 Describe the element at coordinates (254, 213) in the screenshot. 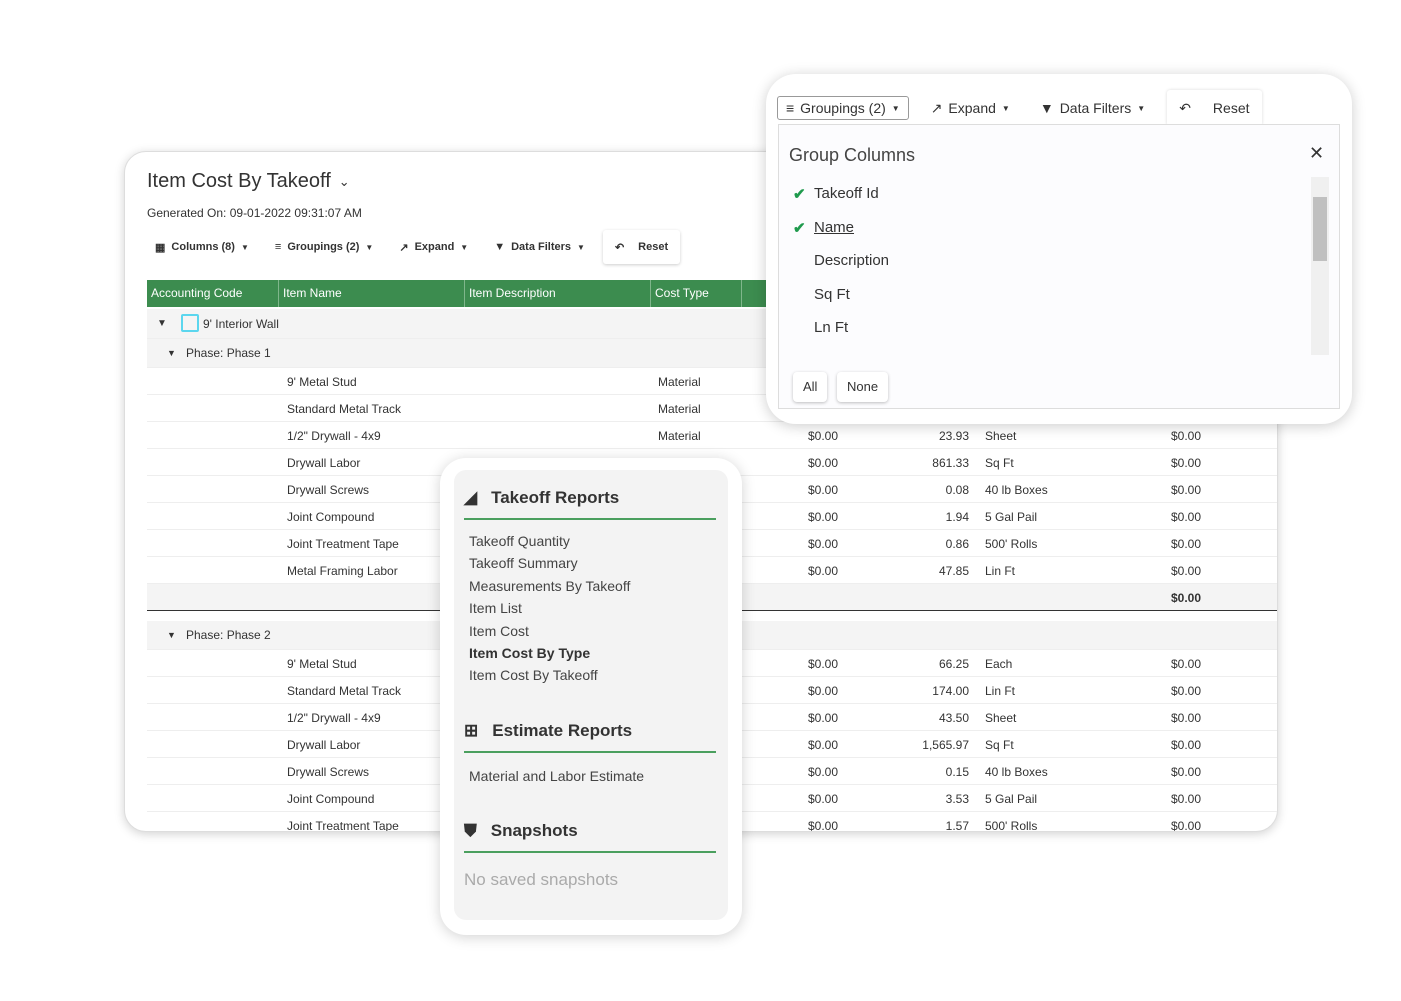

I see `generated-on: Generated On: 09-01-2022 09:31:07 AM` at that location.